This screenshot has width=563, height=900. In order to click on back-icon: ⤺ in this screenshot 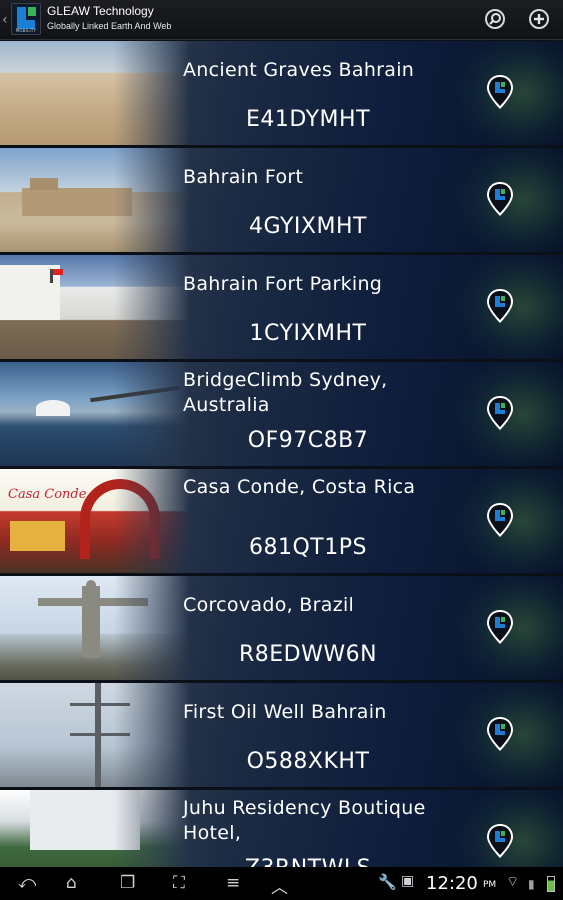, I will do `click(27, 883)`.